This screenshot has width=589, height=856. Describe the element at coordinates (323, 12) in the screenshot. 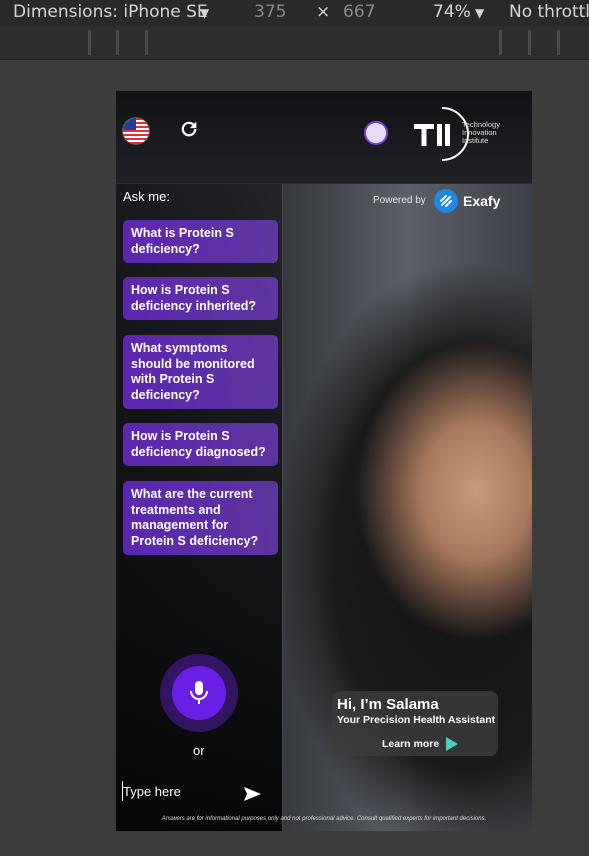

I see `dimension-times-icon: ×` at that location.